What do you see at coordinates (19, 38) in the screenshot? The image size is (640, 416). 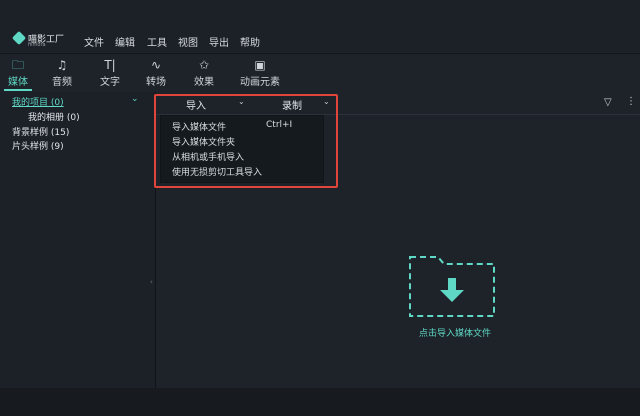 I see `logo-icon` at bounding box center [19, 38].